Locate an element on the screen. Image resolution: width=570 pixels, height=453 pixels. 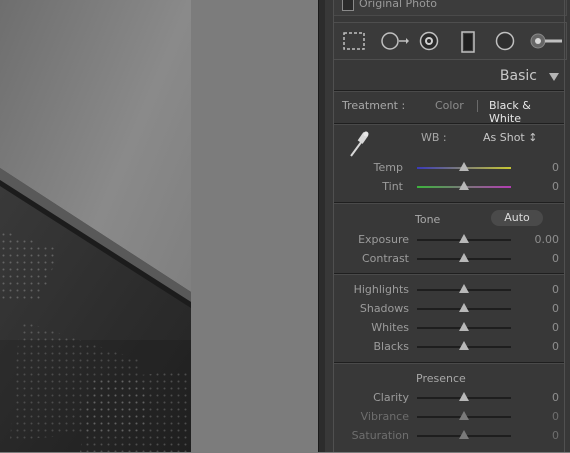
tint-label: Tint is located at coordinates (392, 186).